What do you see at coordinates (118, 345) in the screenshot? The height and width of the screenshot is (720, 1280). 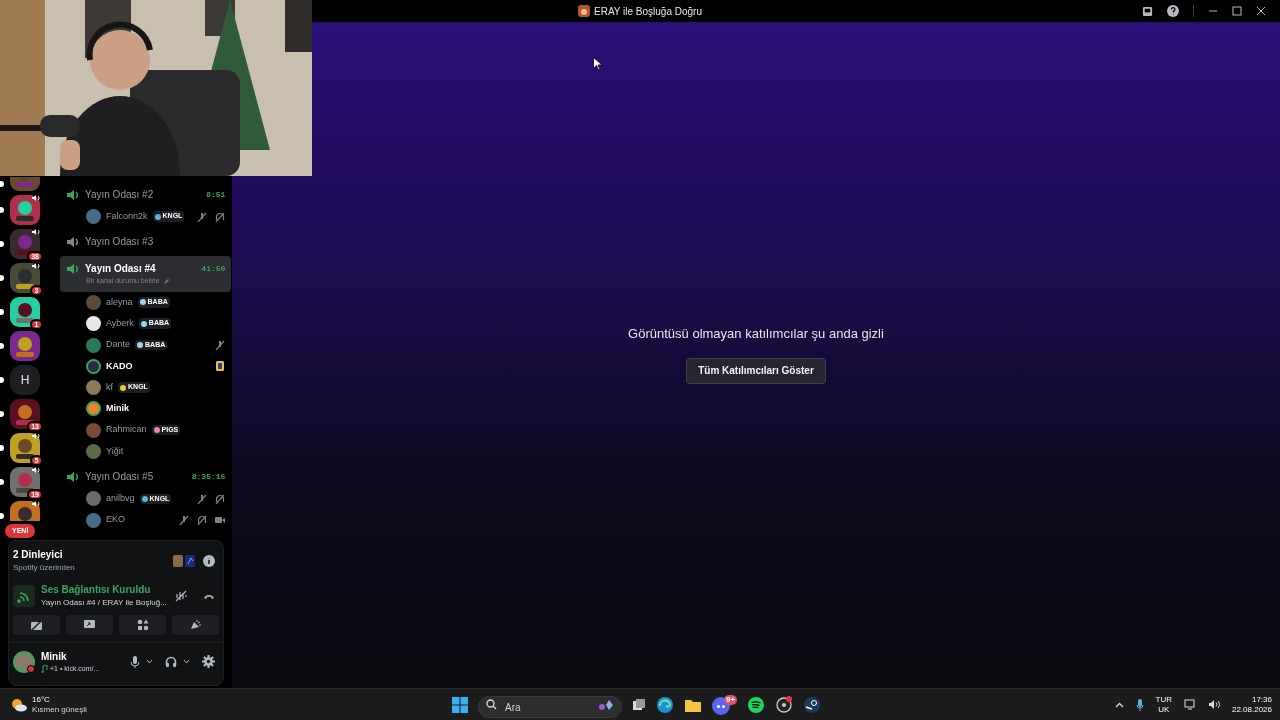 I see `user-name: Dante` at bounding box center [118, 345].